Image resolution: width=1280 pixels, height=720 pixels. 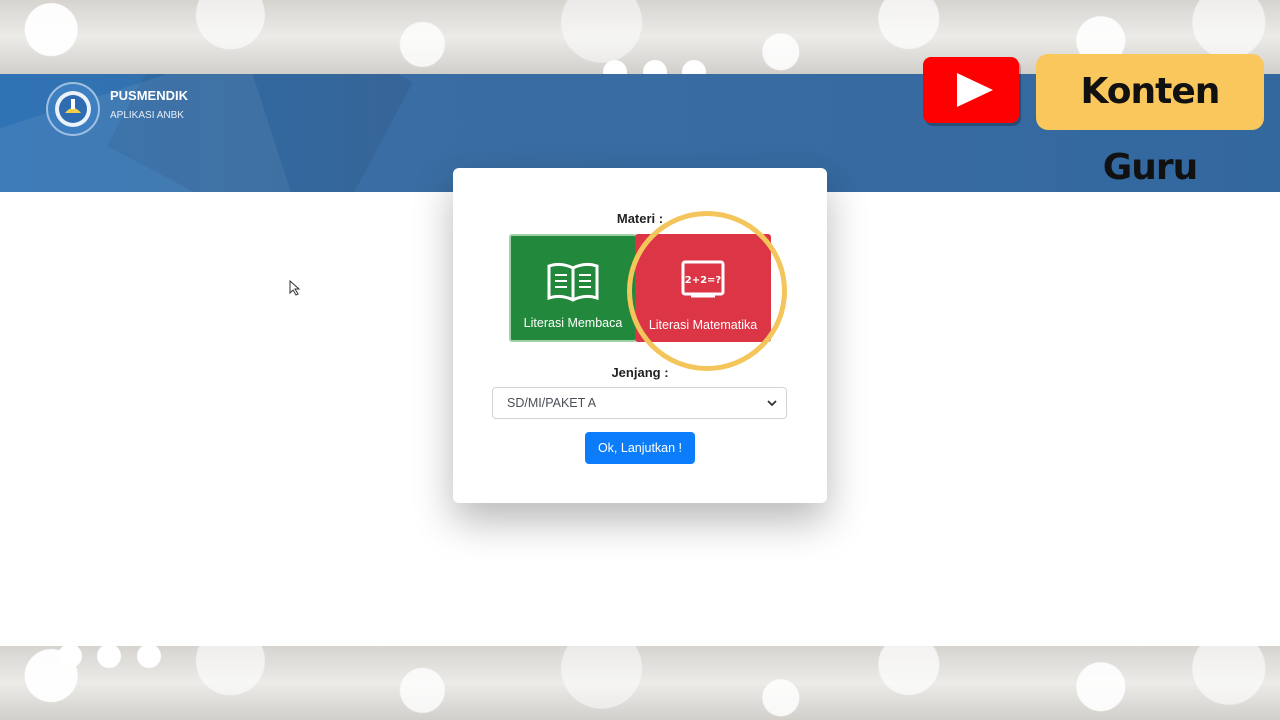 What do you see at coordinates (640, 448) in the screenshot?
I see `ok-lanjutkan-button: Ok, Lanjutkan !` at bounding box center [640, 448].